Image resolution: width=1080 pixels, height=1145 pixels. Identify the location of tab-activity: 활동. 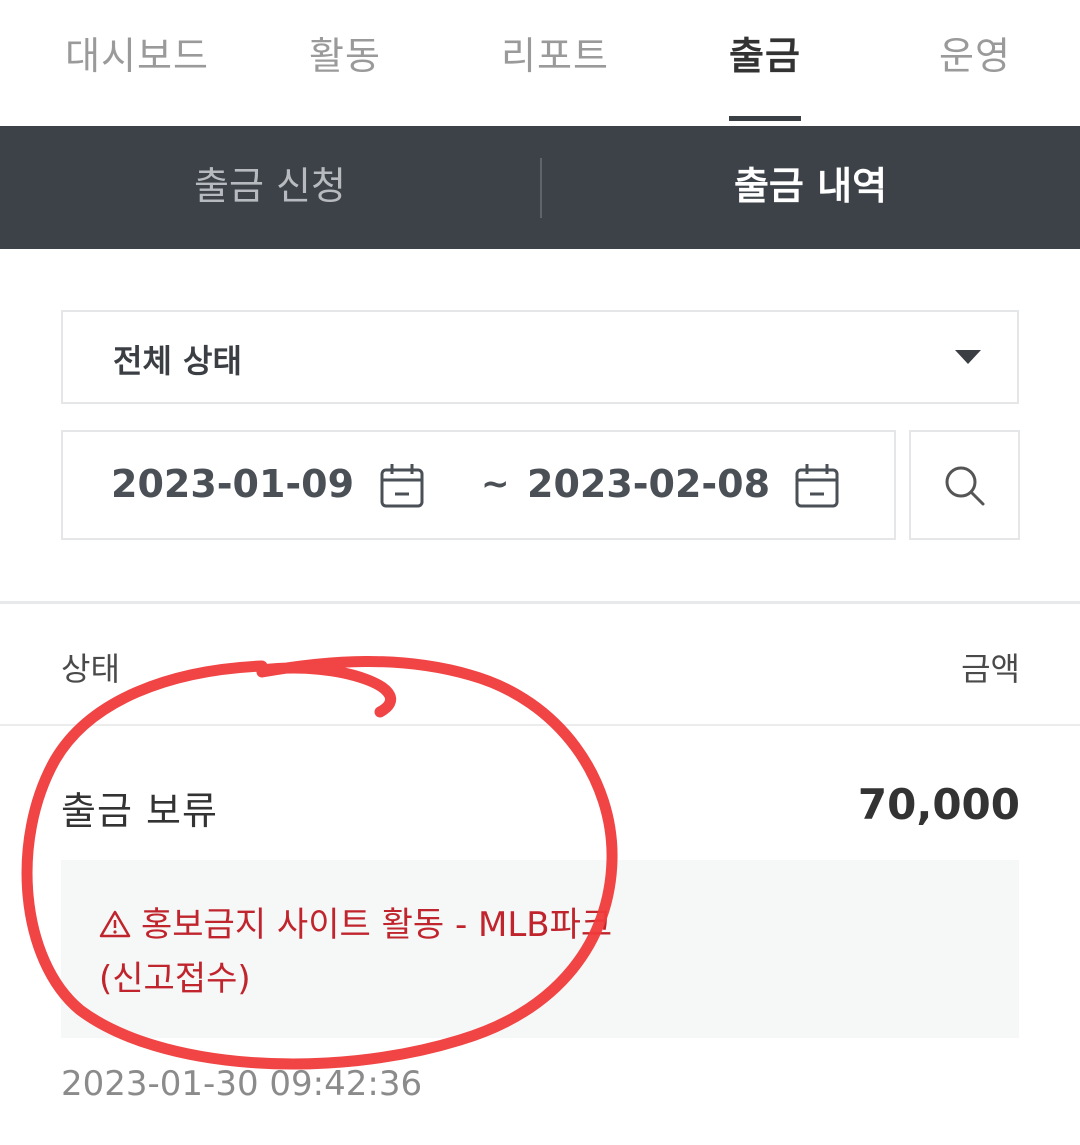
(345, 58).